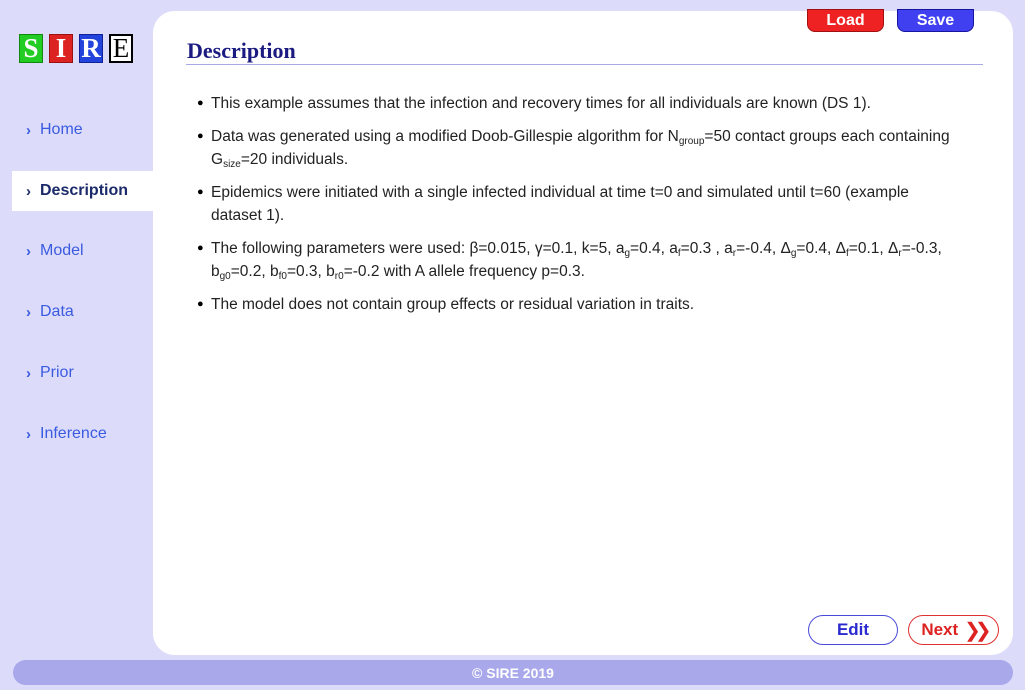 The height and width of the screenshot is (690, 1025). Describe the element at coordinates (57, 311) in the screenshot. I see `sidebar-item-label: Data` at that location.